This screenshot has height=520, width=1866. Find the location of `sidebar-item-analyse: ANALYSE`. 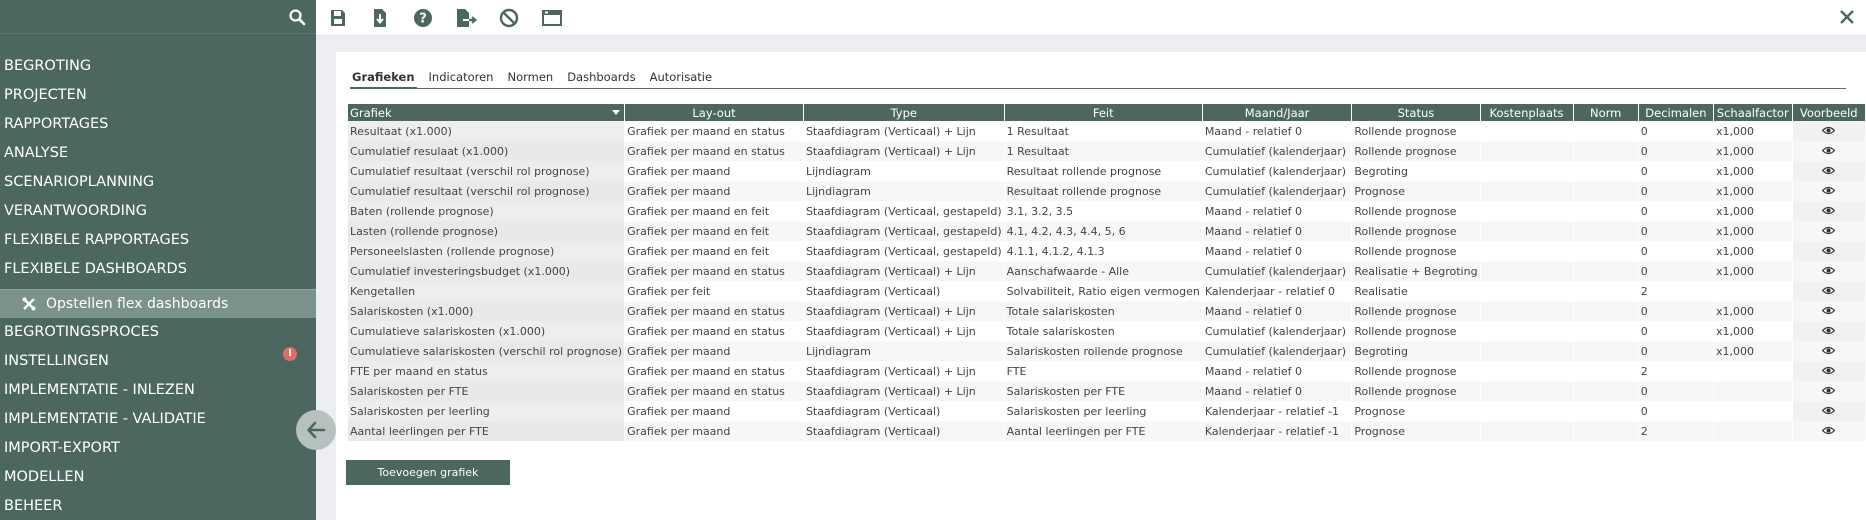

sidebar-item-analyse: ANALYSE is located at coordinates (158, 153).